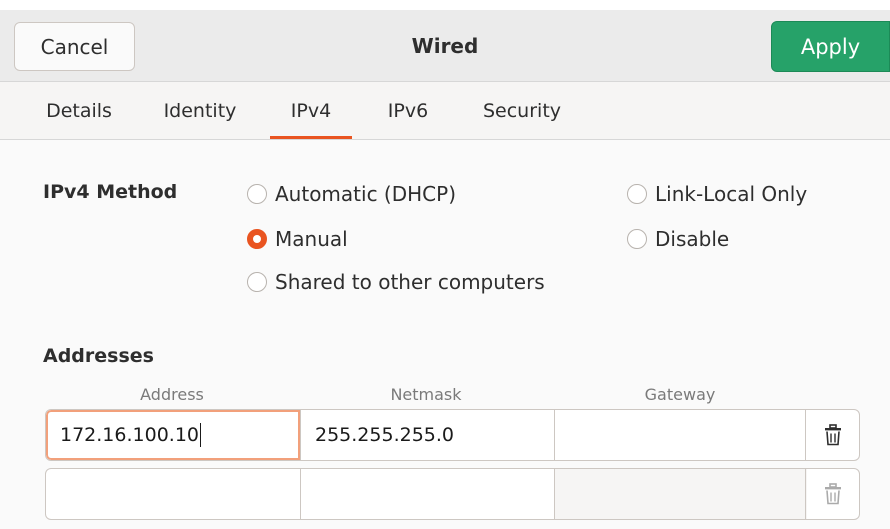 Image resolution: width=890 pixels, height=529 pixels. I want to click on address-row-empty, so click(452, 494).